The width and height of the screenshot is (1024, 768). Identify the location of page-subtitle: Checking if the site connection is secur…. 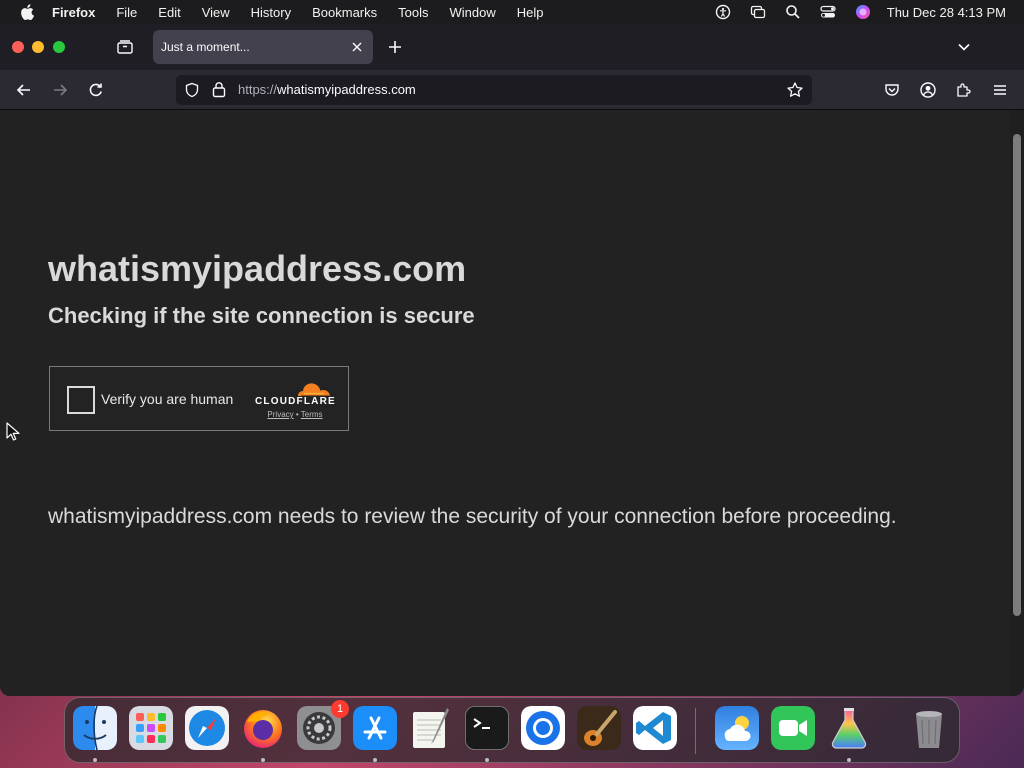
(261, 315).